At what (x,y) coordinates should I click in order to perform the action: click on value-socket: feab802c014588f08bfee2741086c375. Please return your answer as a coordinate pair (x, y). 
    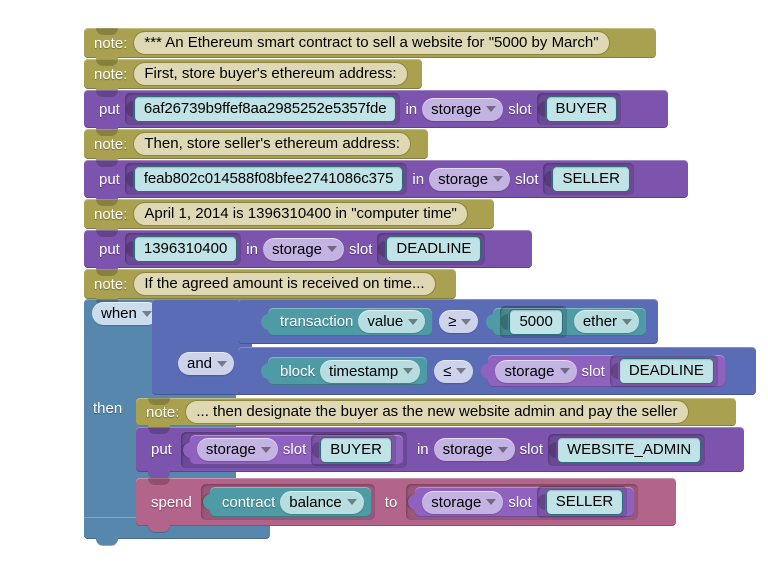
    Looking at the image, I should click on (266, 179).